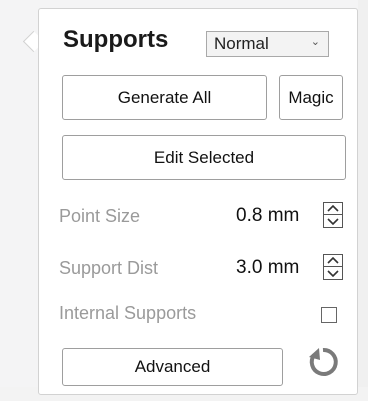 This screenshot has height=401, width=368. What do you see at coordinates (315, 42) in the screenshot?
I see `chevron-down-icon: ⌄` at bounding box center [315, 42].